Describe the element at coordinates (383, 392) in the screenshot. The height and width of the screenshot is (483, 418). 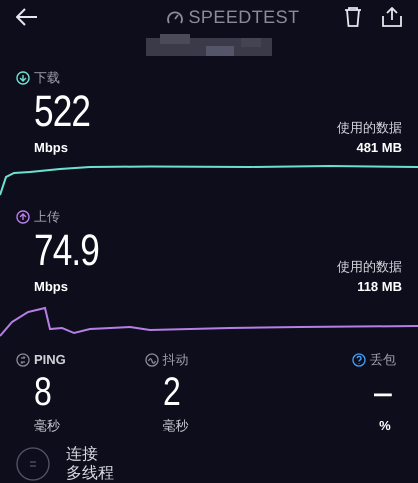
I see `metric-value: –` at that location.